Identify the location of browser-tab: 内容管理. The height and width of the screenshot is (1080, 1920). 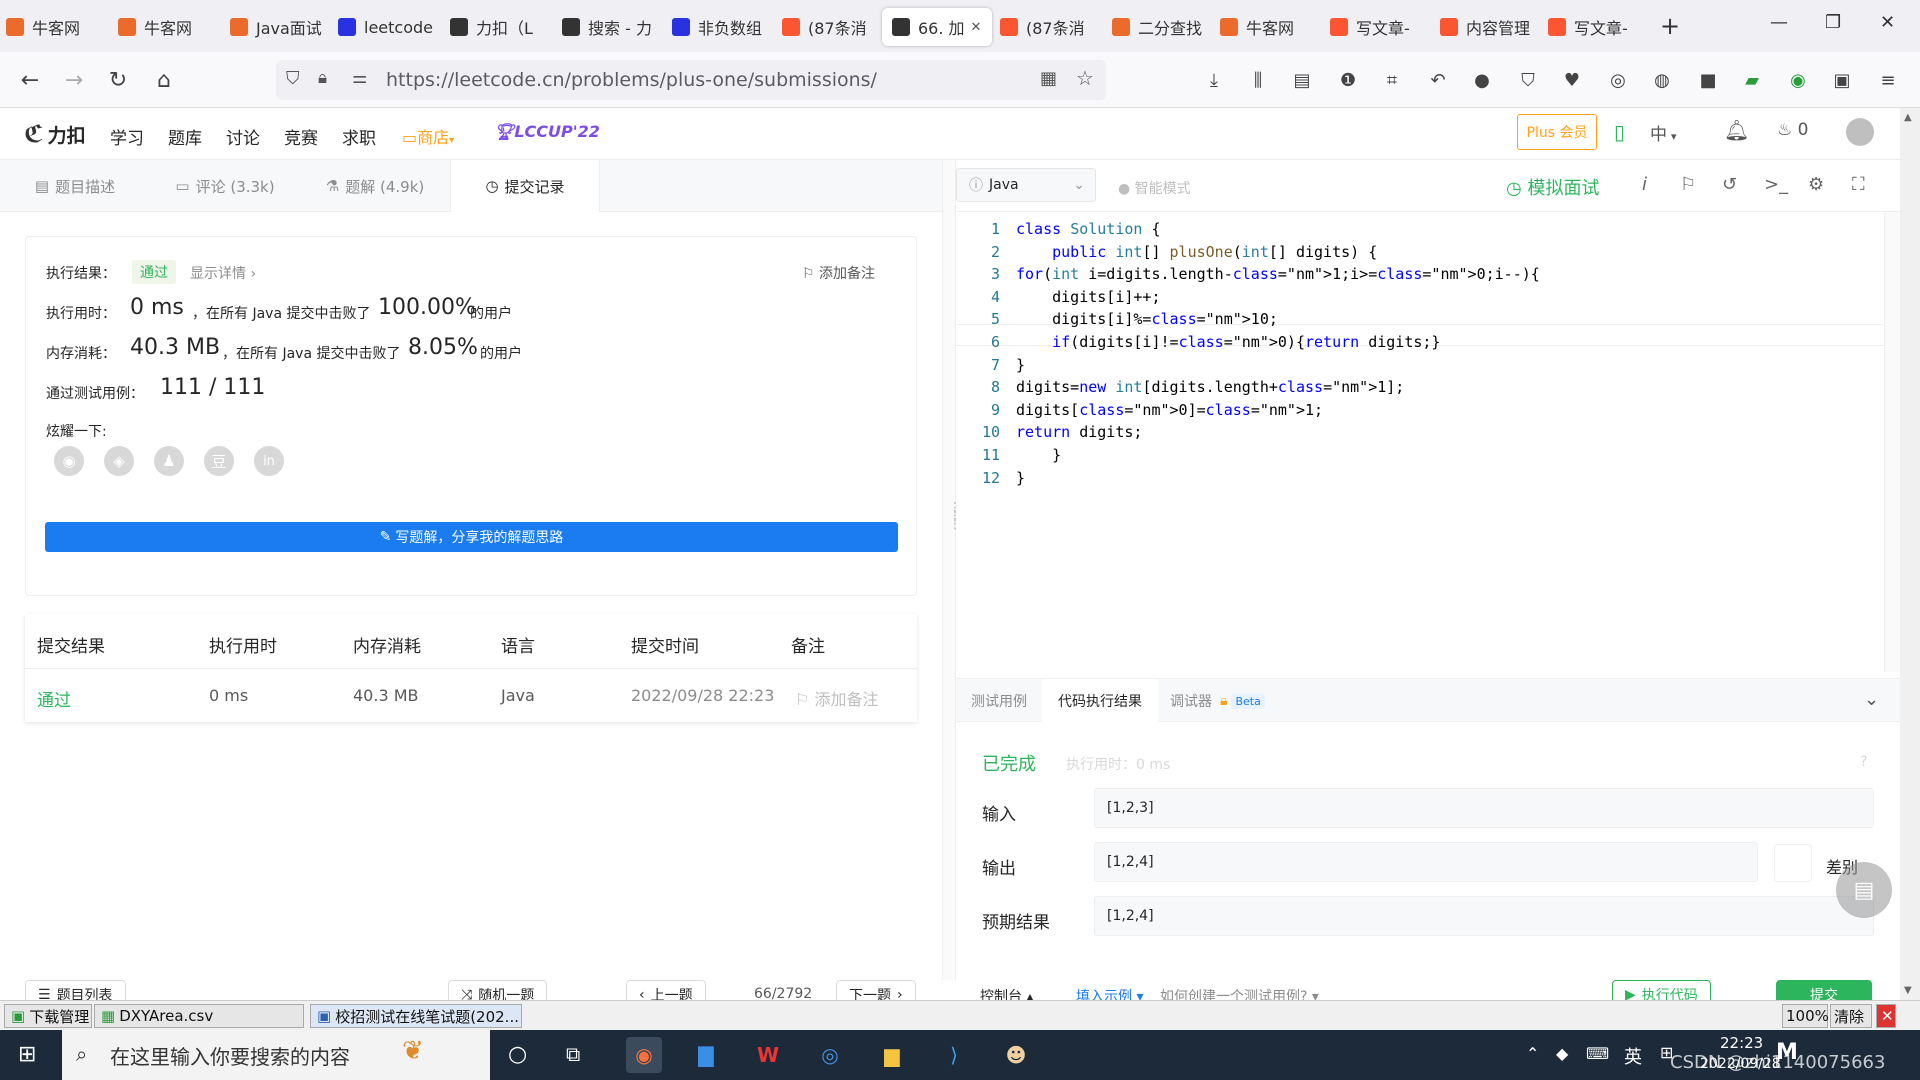
(1490, 27).